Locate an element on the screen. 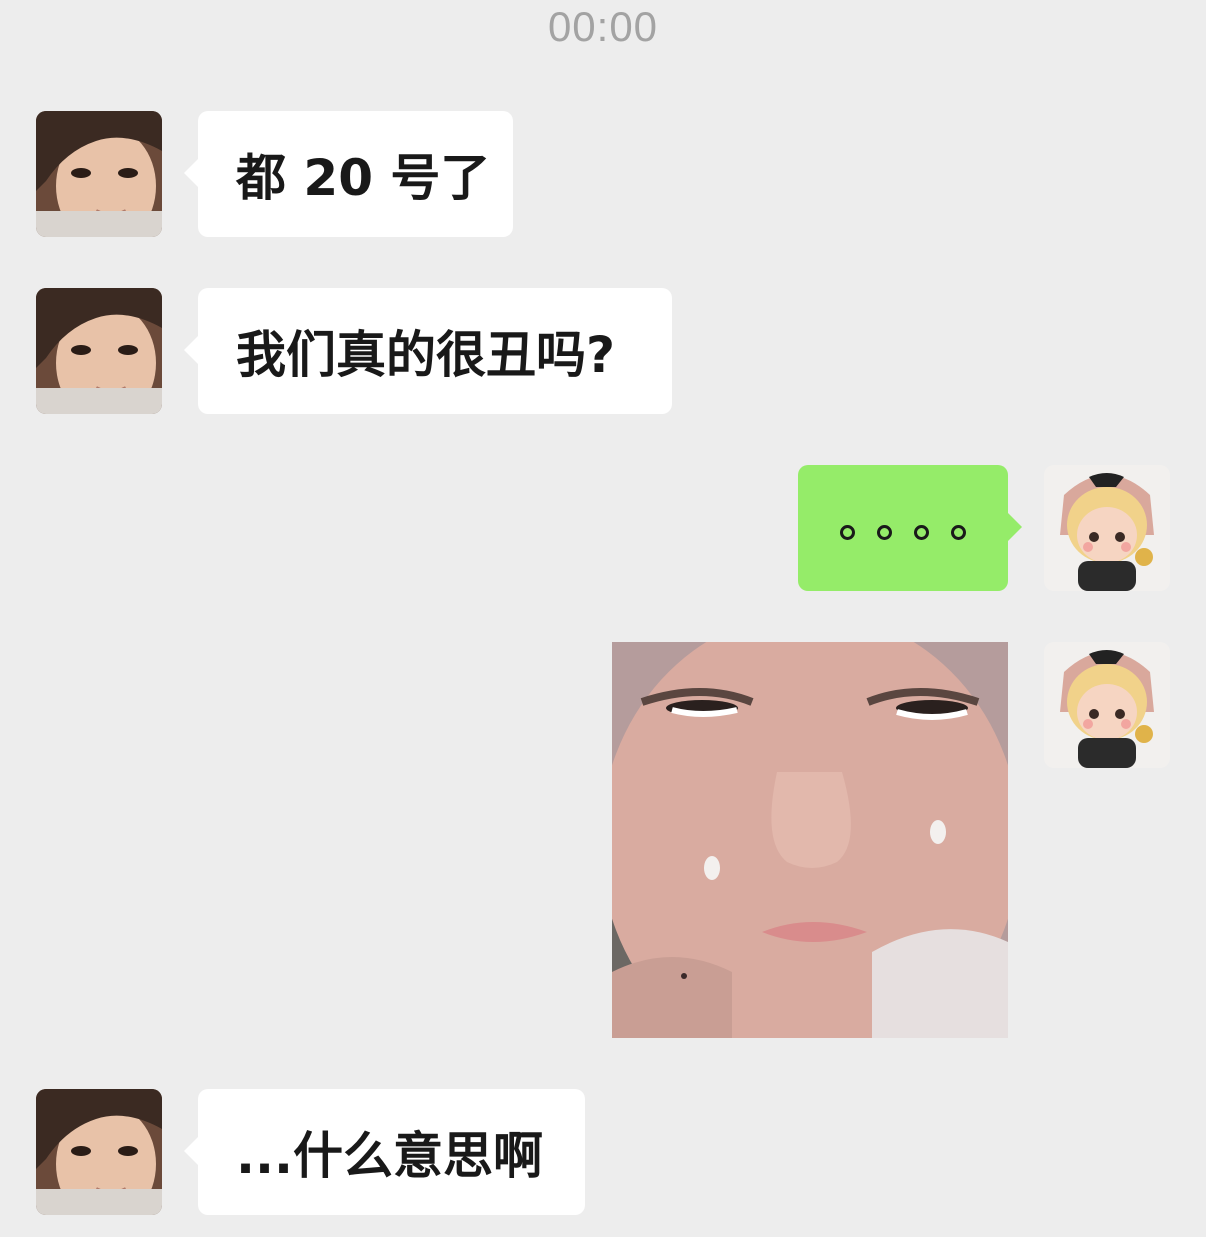 The image size is (1206, 1237). ellipsis-dots is located at coordinates (903, 532).